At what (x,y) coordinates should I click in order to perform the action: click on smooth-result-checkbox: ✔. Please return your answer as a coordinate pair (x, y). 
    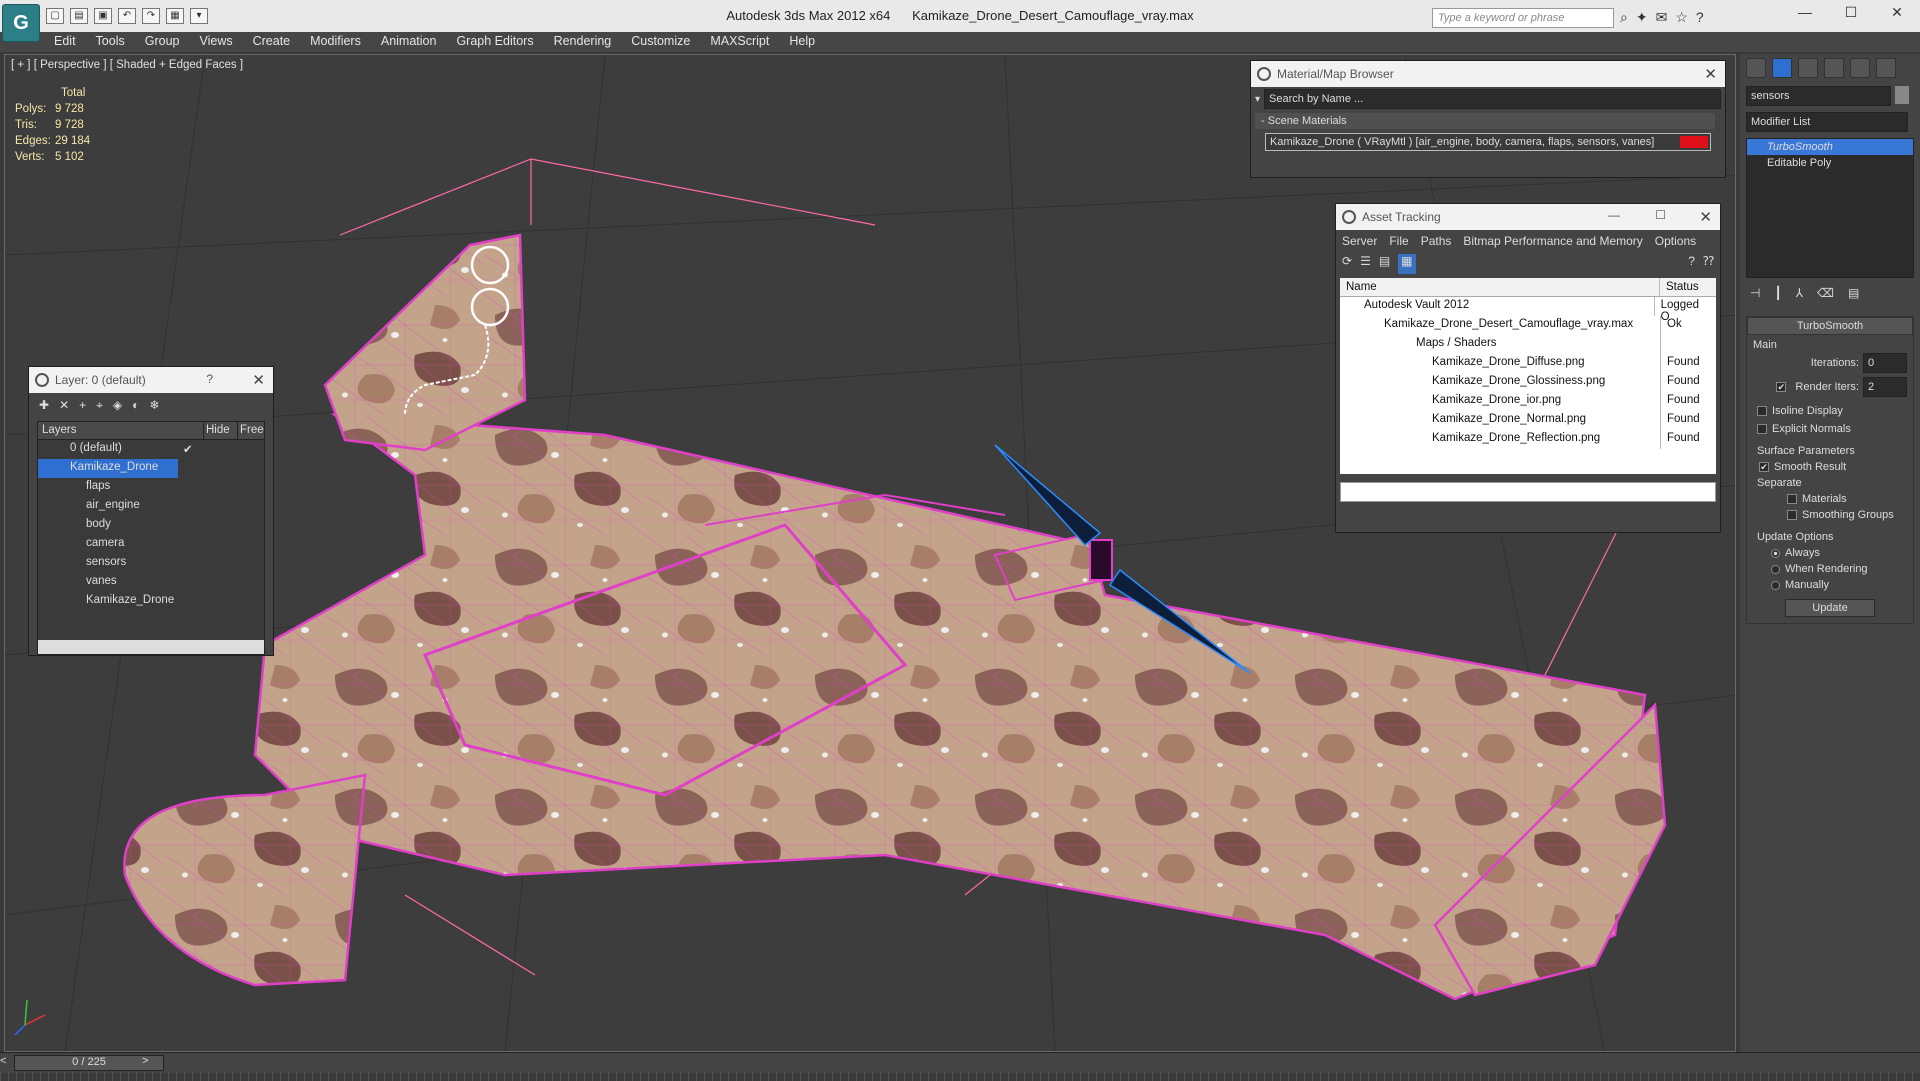
    Looking at the image, I should click on (1764, 467).